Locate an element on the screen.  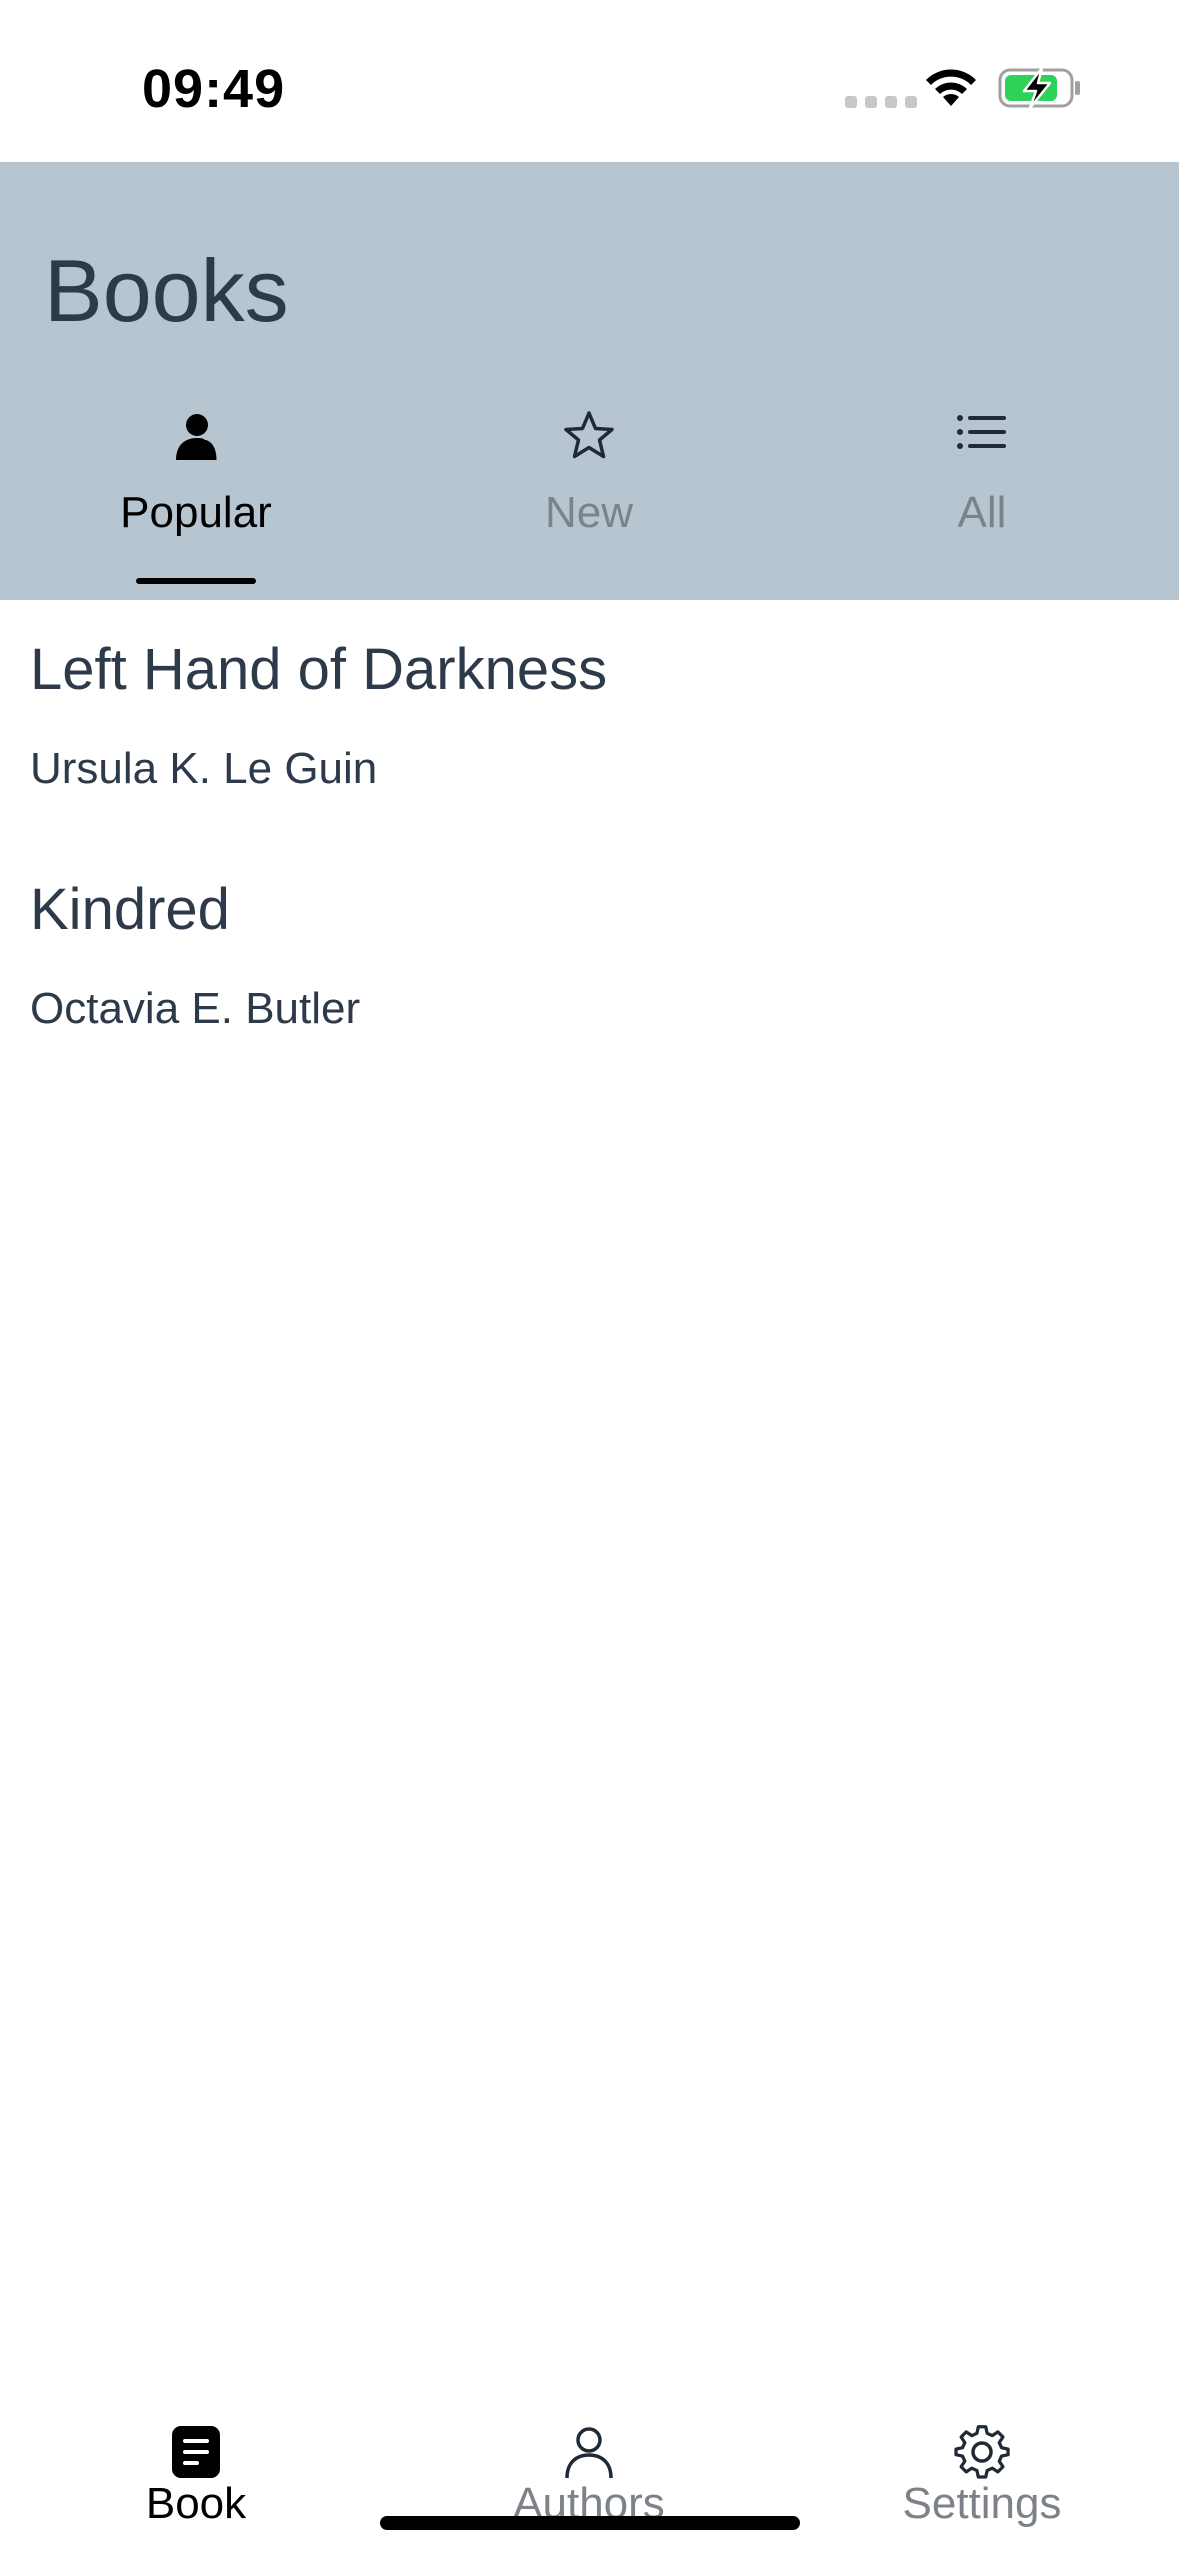
gear-icon is located at coordinates (982, 2452).